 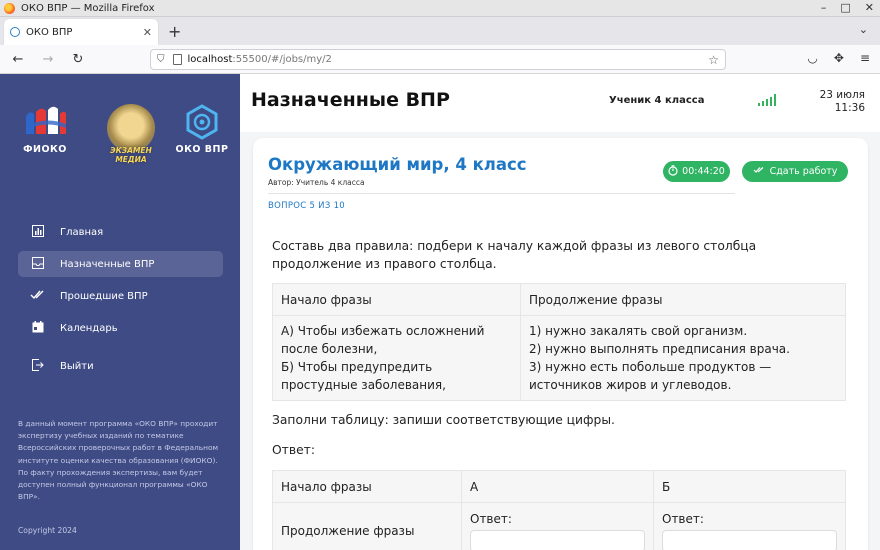 I want to click on table-header-start: Начало фразы, so click(x=396, y=299).